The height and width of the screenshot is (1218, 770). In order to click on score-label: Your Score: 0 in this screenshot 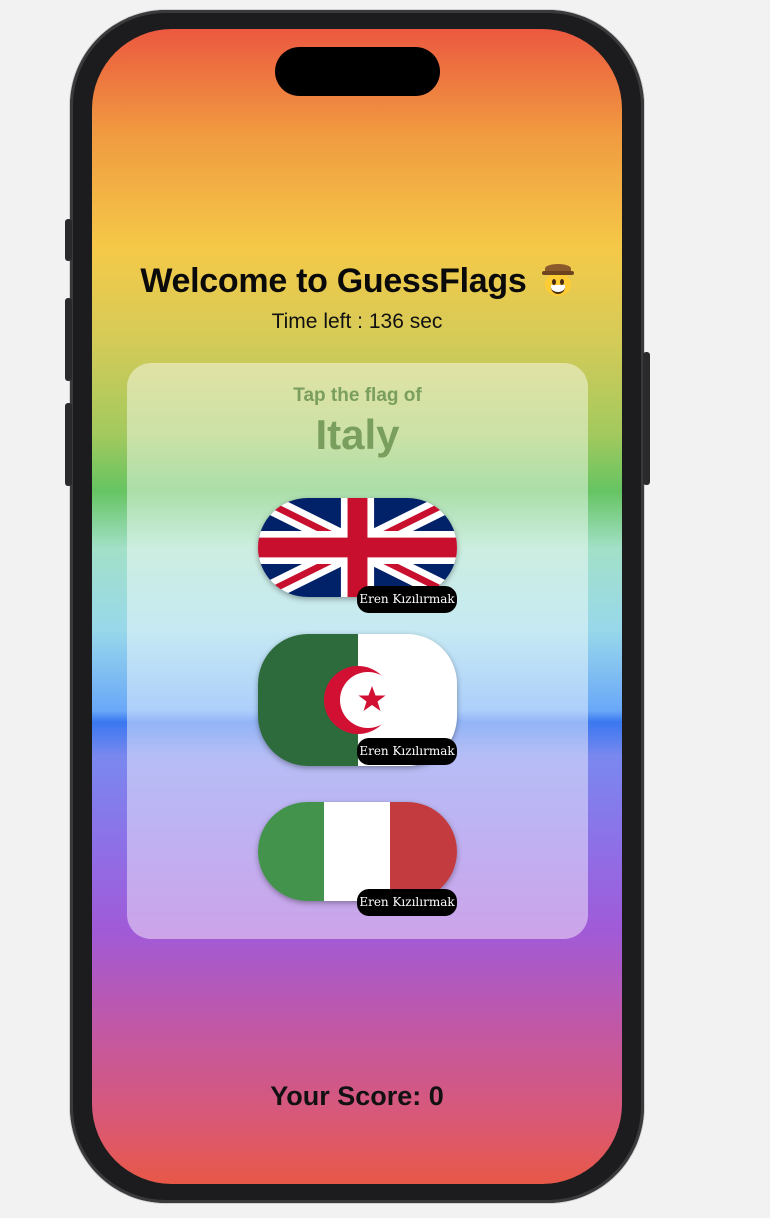, I will do `click(357, 1096)`.